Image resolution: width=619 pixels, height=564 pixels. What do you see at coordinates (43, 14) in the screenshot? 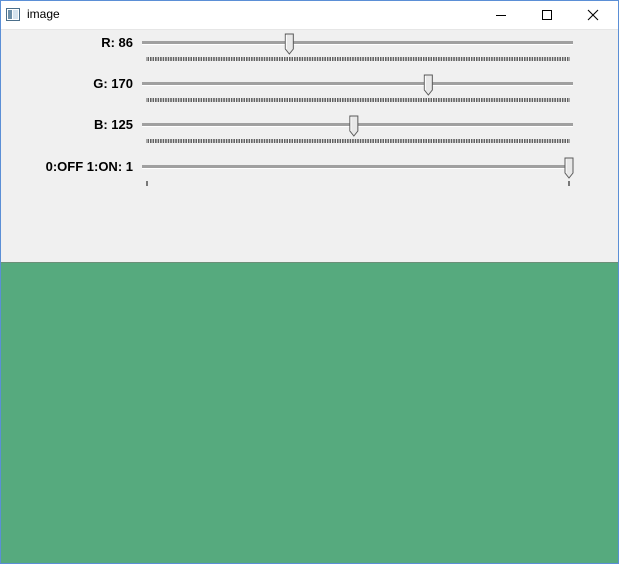
I see `window-title: image` at bounding box center [43, 14].